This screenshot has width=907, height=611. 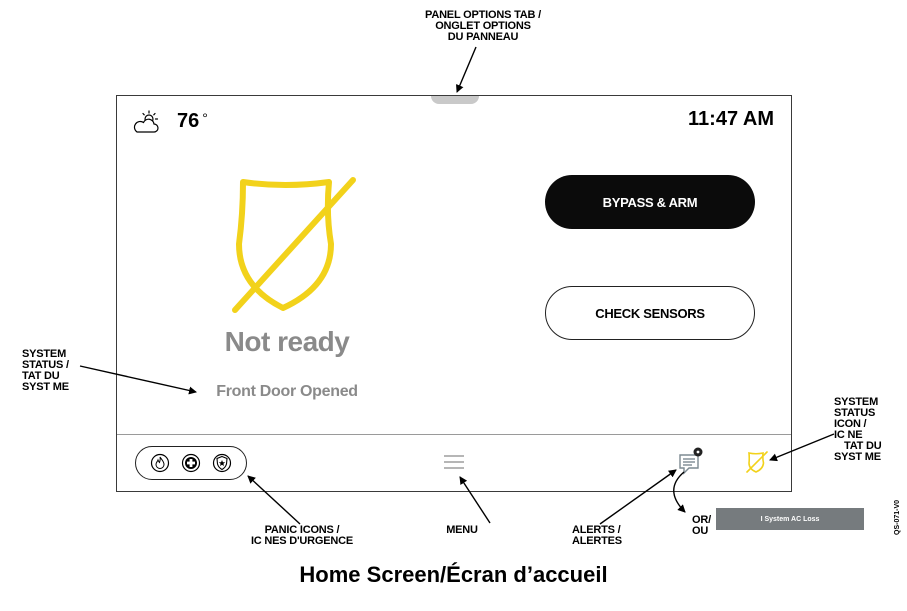 What do you see at coordinates (650, 313) in the screenshot?
I see `check-sensors-button: CHECK SENSORS` at bounding box center [650, 313].